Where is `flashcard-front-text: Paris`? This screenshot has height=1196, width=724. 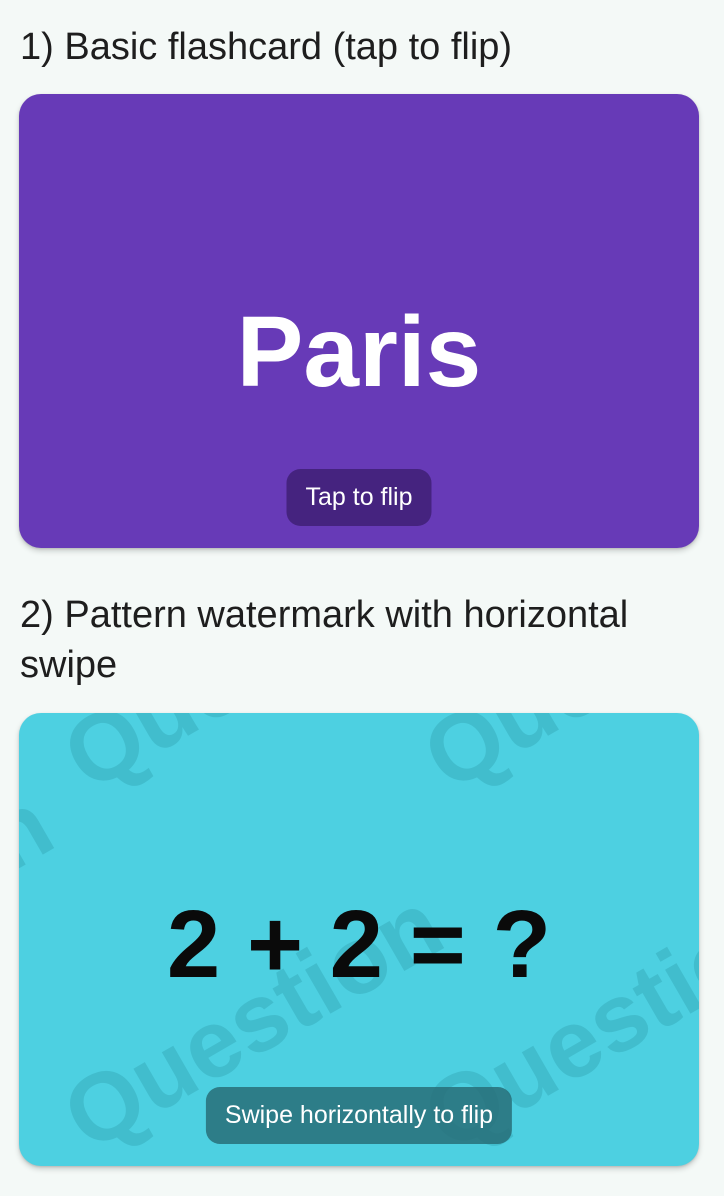
flashcard-front-text: Paris is located at coordinates (359, 352).